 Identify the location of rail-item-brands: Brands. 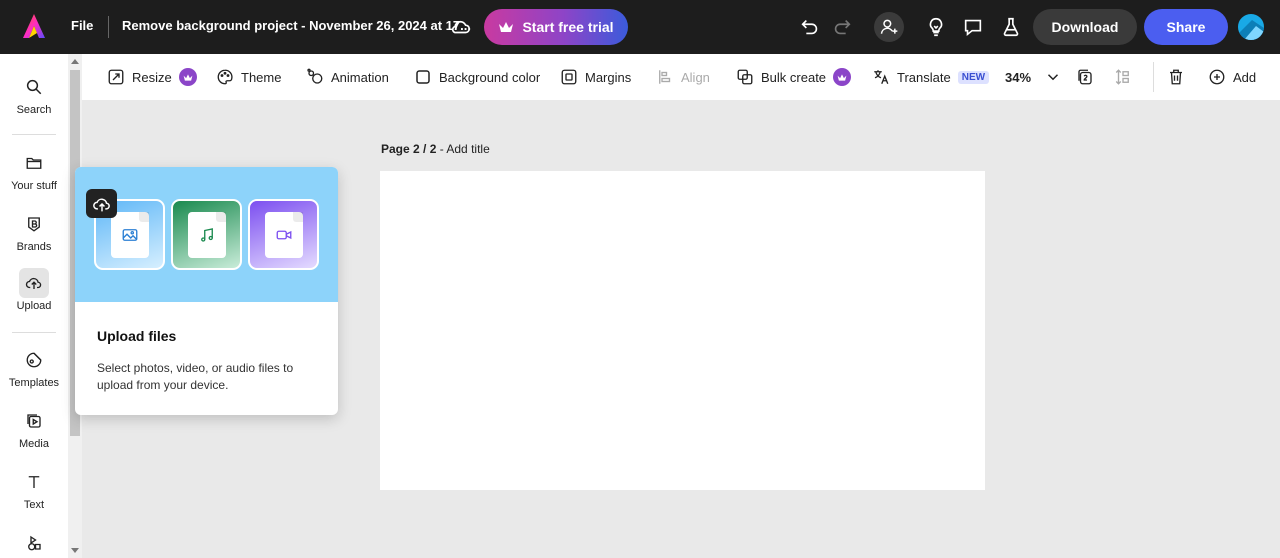
(34, 231).